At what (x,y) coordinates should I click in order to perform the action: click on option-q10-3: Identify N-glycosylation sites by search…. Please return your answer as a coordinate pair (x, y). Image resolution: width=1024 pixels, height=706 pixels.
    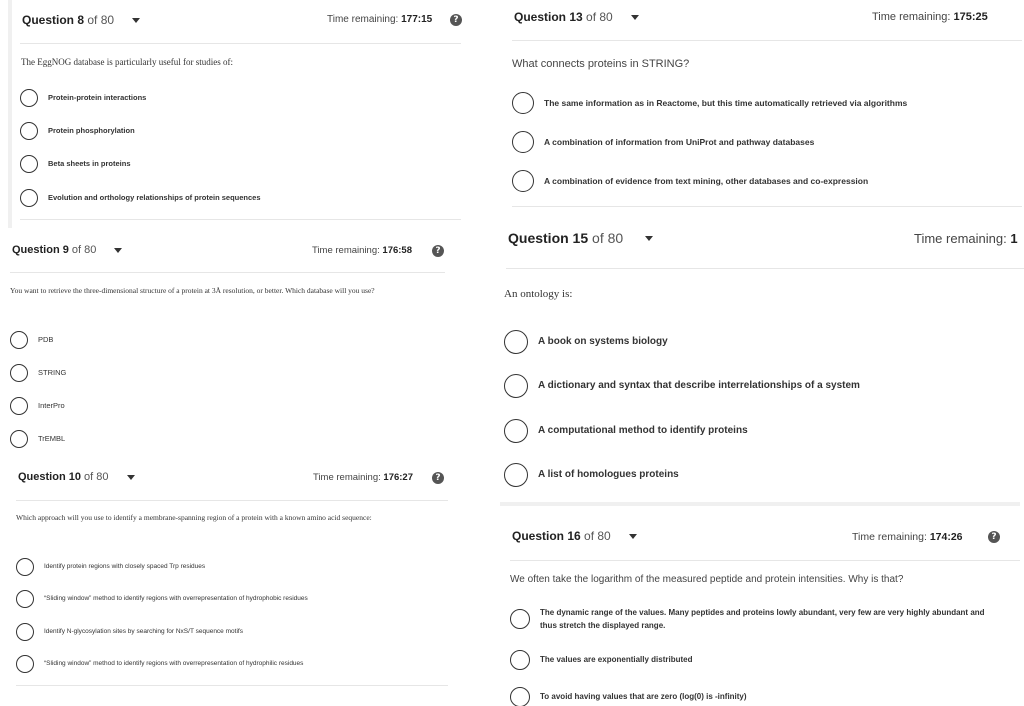
    Looking at the image, I should click on (129, 632).